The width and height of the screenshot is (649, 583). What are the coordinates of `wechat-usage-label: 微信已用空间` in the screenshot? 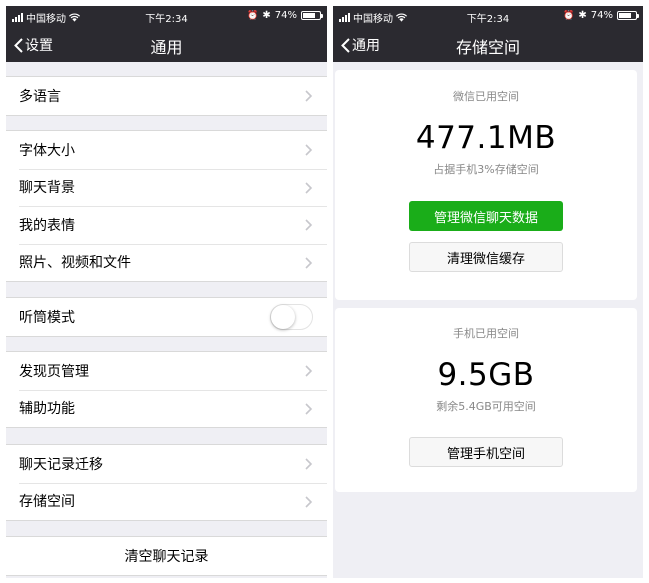 It's located at (486, 96).